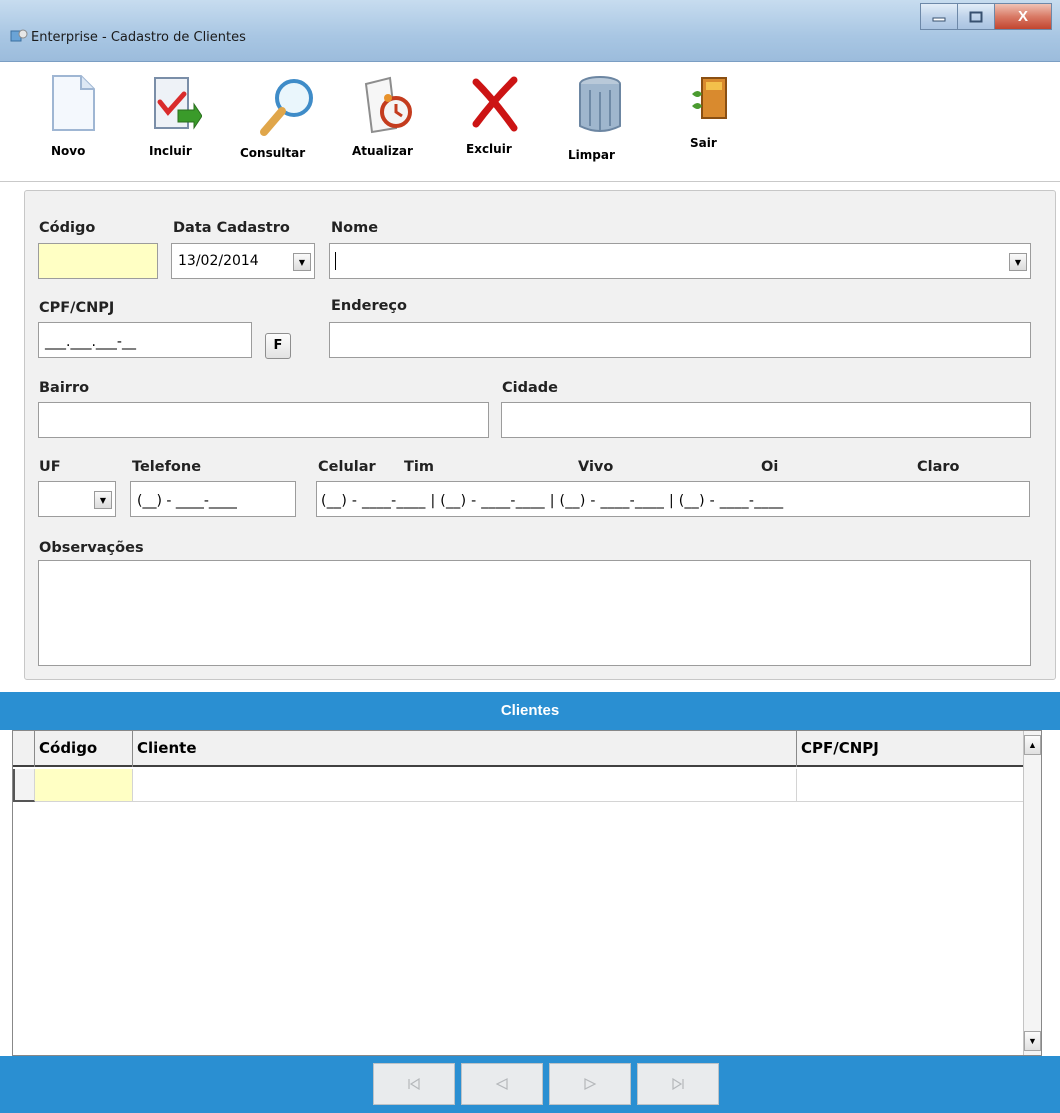 The image size is (1060, 1113). What do you see at coordinates (770, 467) in the screenshot?
I see `oi-label: Oi` at bounding box center [770, 467].